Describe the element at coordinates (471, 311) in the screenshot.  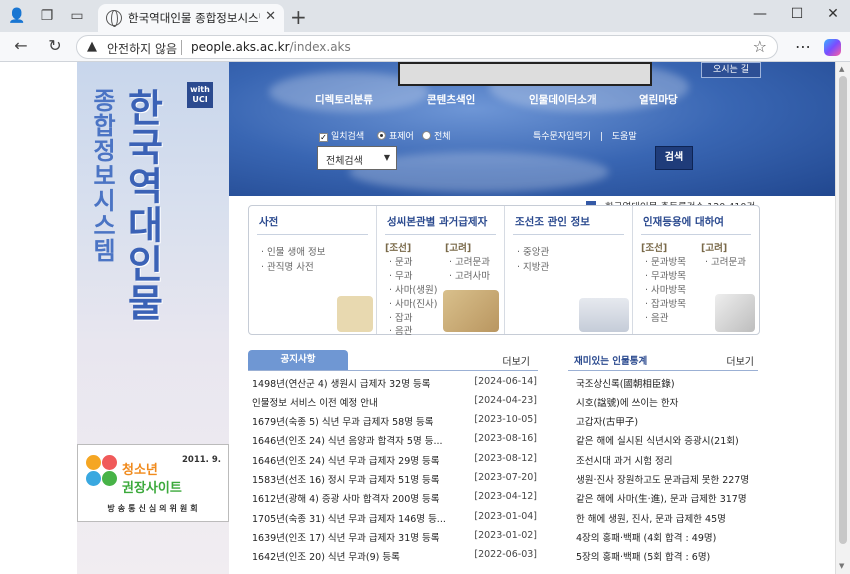
I see `scroll-illustration-icon` at that location.